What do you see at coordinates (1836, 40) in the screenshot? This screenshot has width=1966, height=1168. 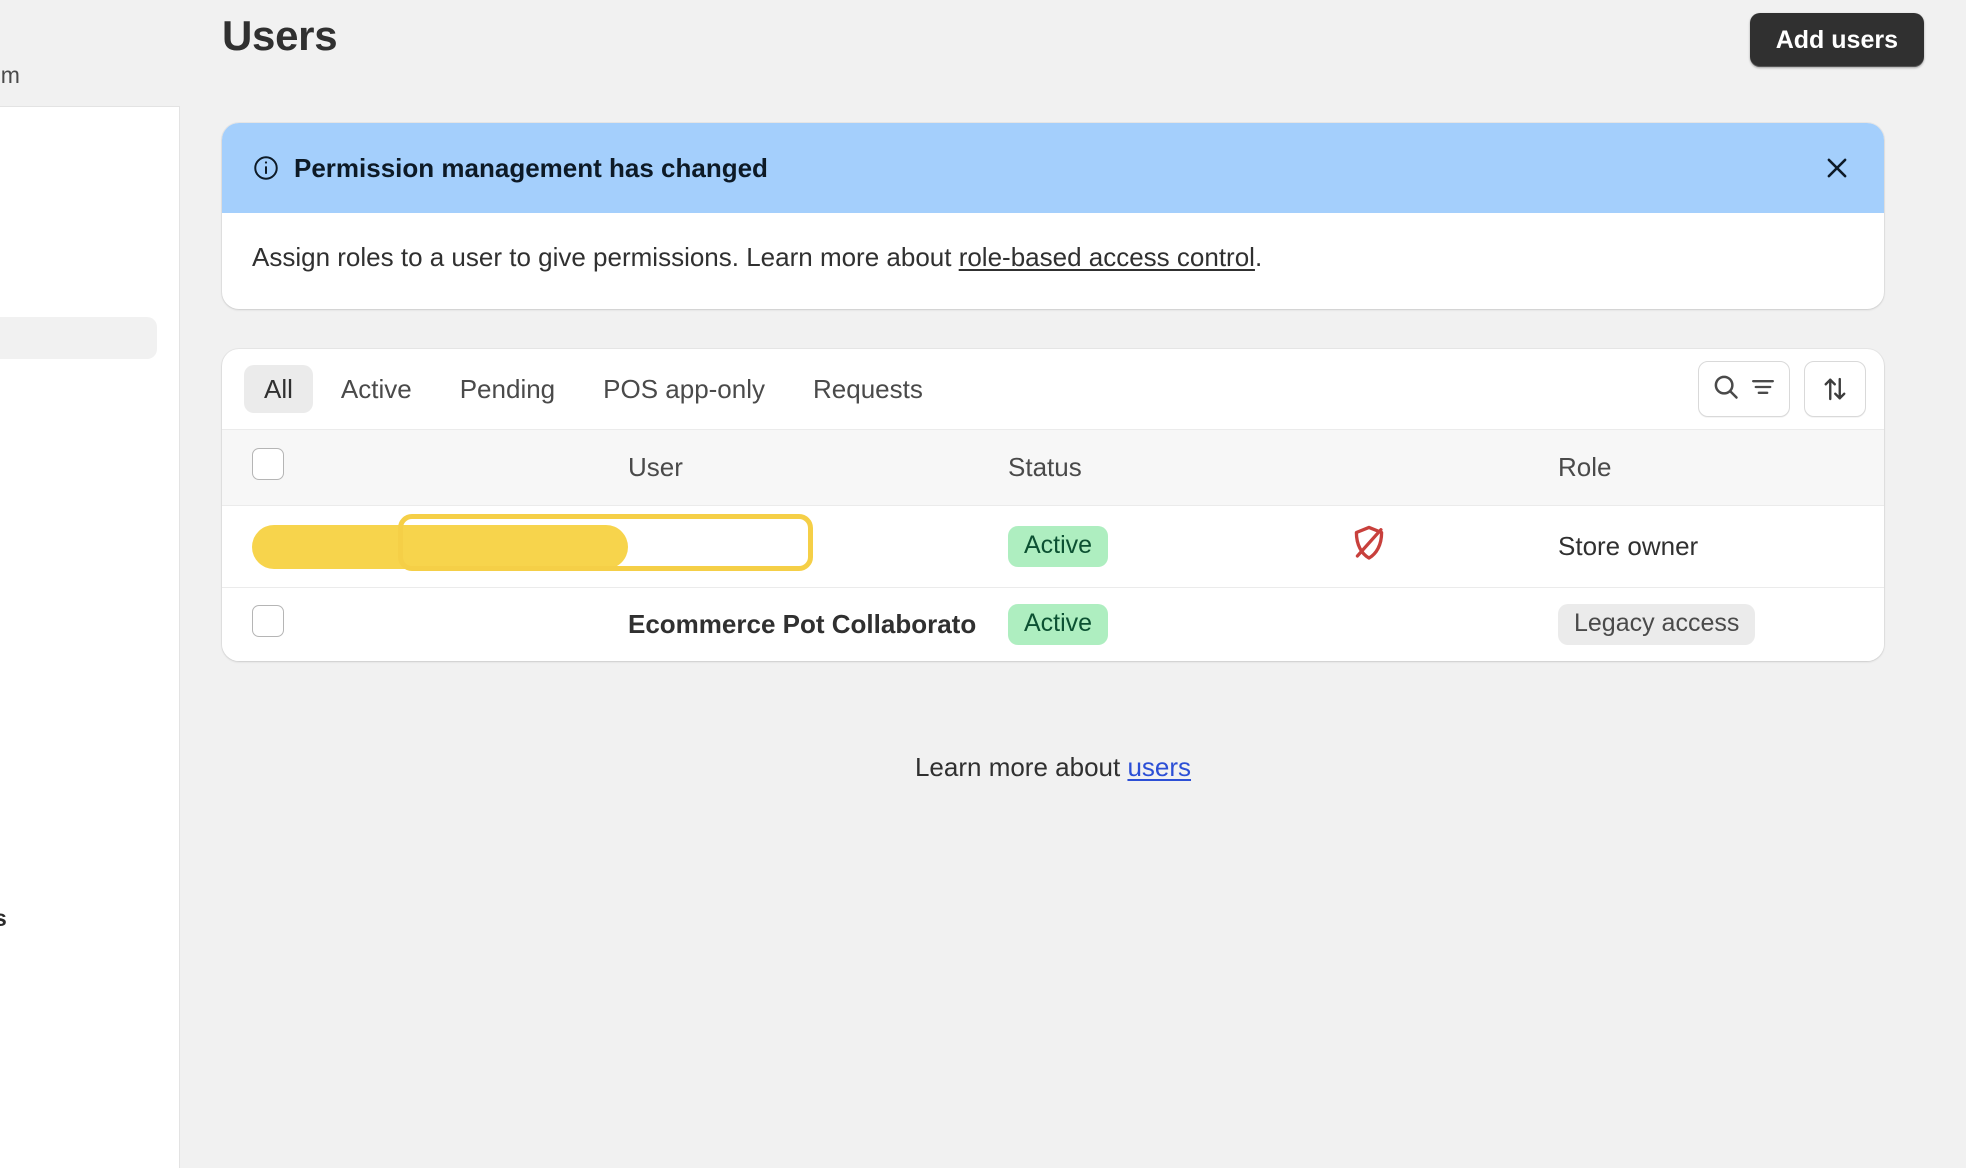 I see `add-users-button: Add users` at bounding box center [1836, 40].